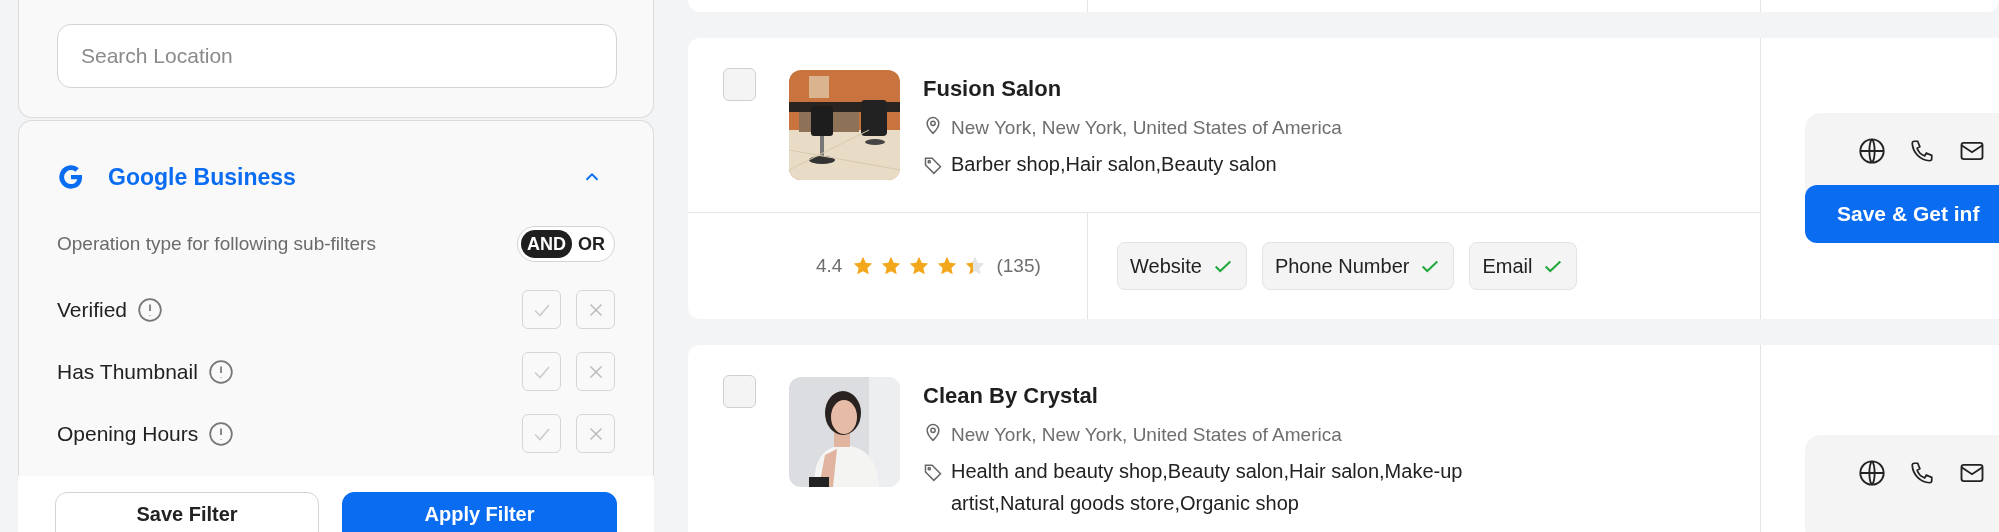  Describe the element at coordinates (127, 371) in the screenshot. I see `filter-label: Has Thumbnail` at that location.